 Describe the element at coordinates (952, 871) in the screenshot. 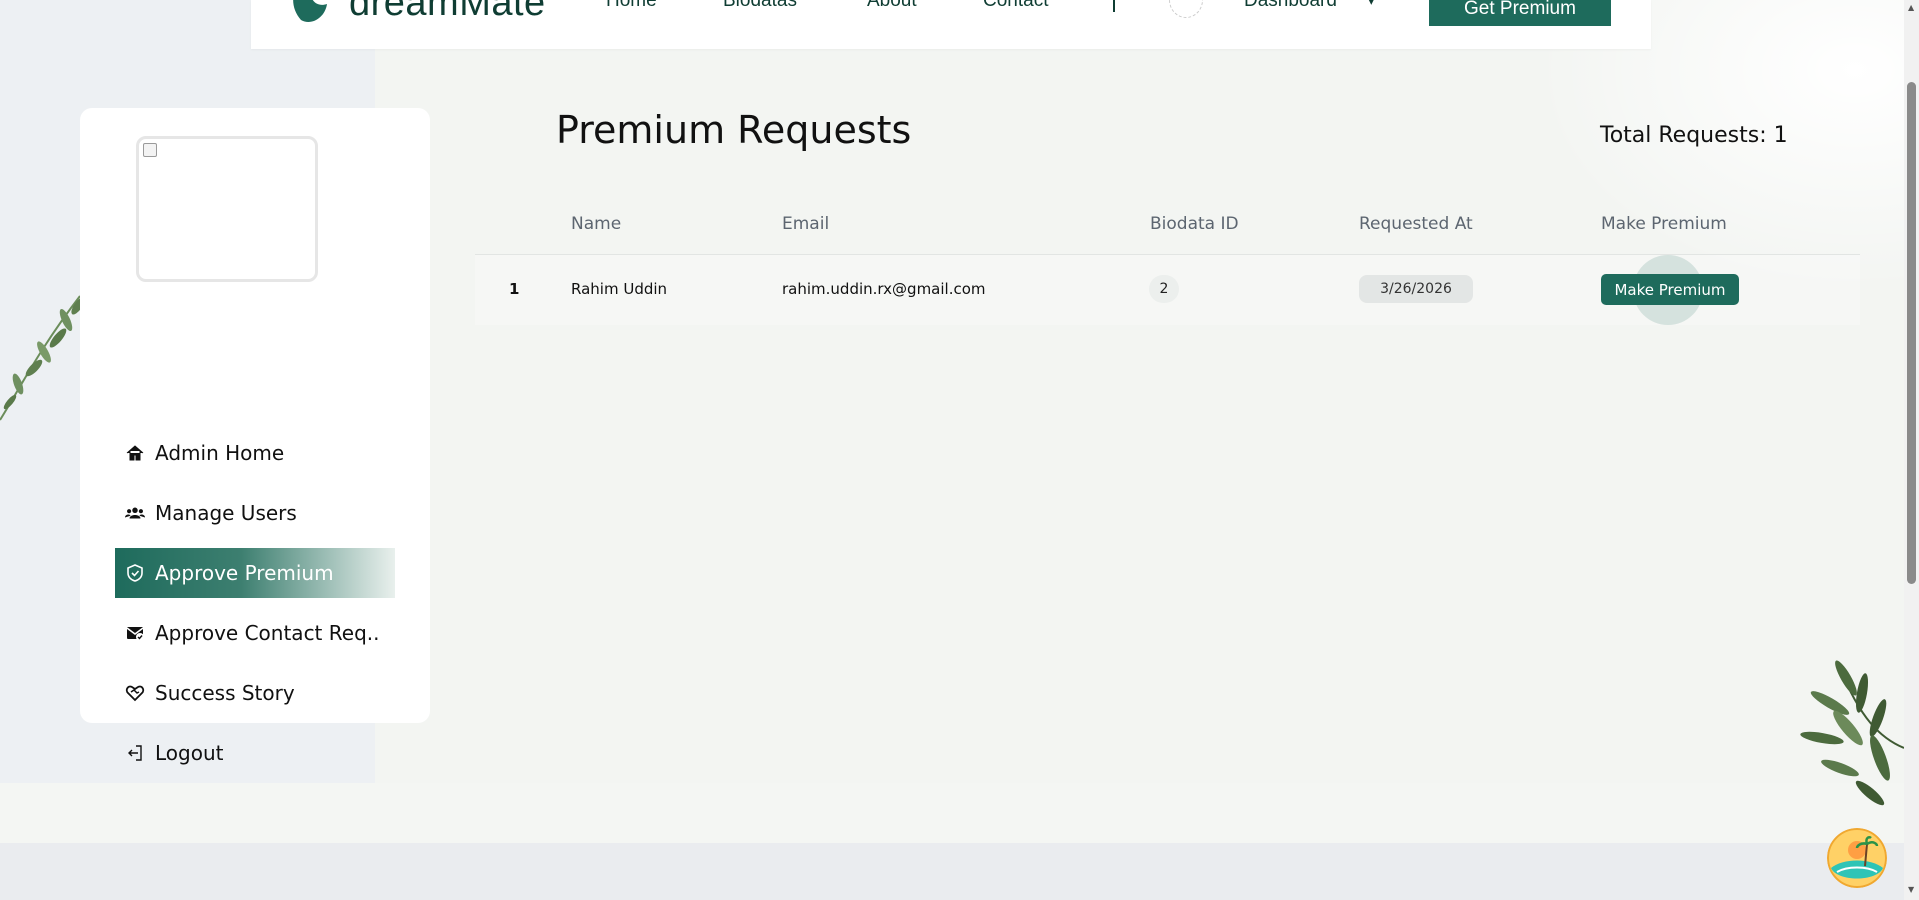

I see `footer-area` at that location.